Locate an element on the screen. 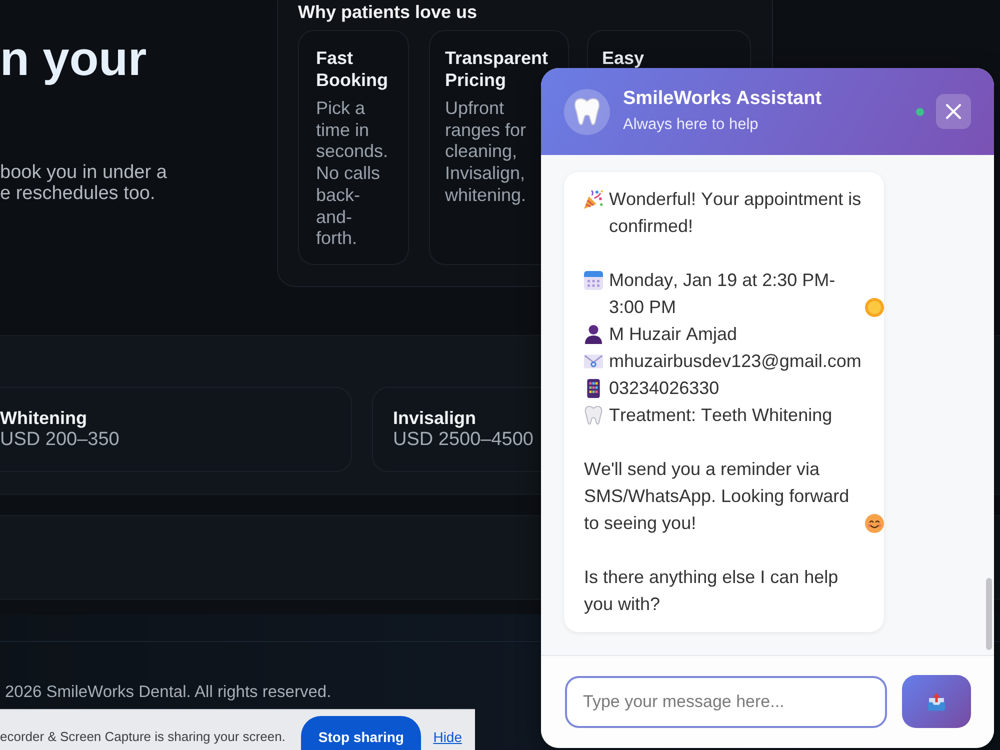  send-button is located at coordinates (936, 701).